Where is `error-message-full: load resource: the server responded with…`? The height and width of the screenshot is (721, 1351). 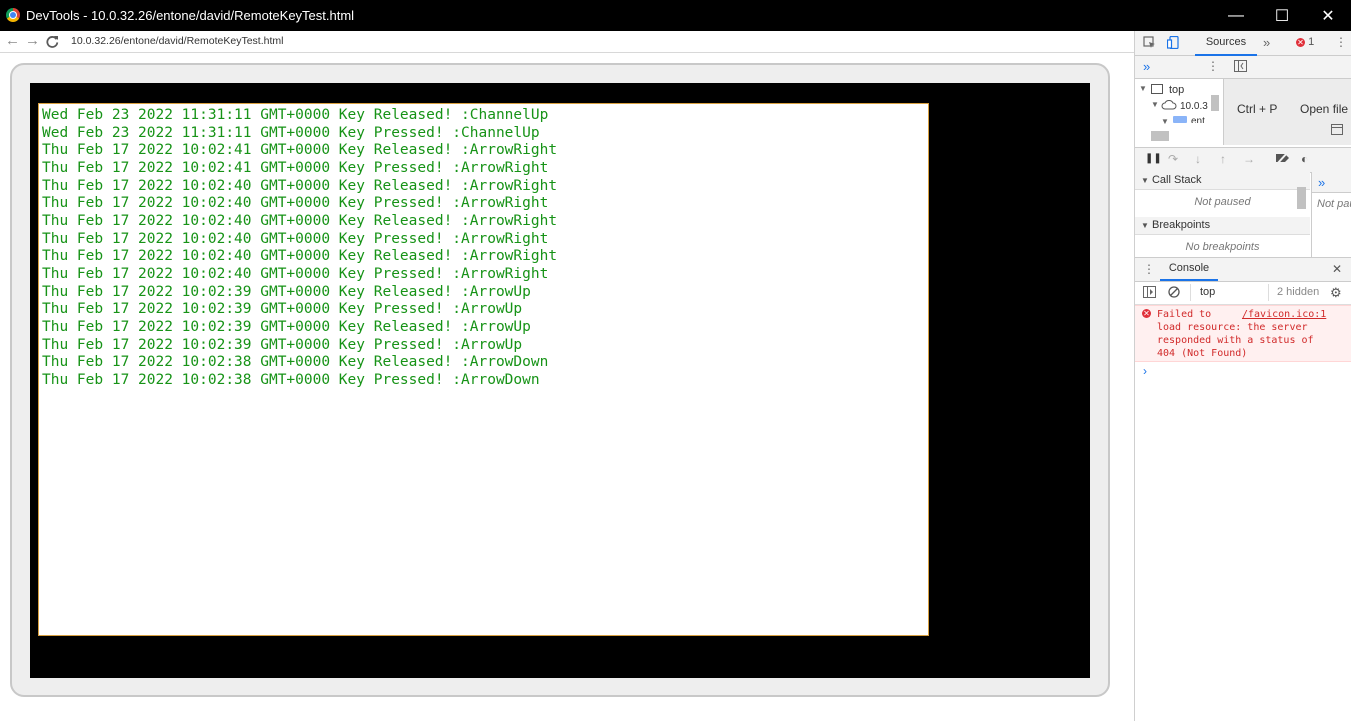 error-message-full: load resource: the server responded with… is located at coordinates (1252, 334).